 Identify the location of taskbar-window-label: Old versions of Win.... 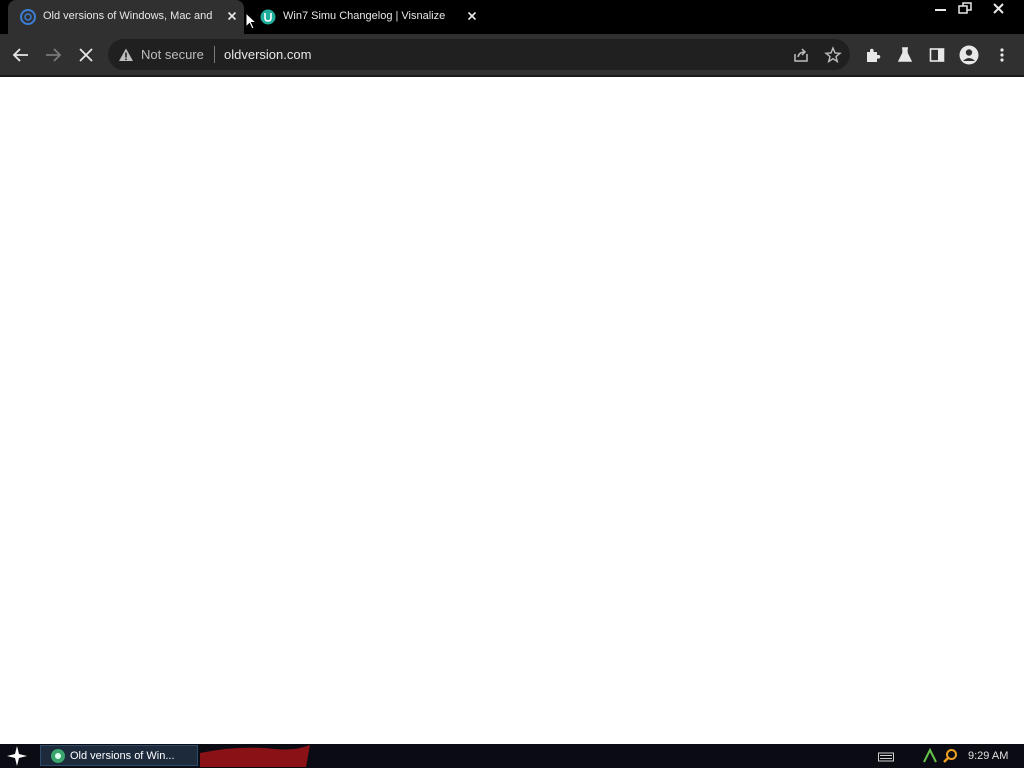
(122, 756).